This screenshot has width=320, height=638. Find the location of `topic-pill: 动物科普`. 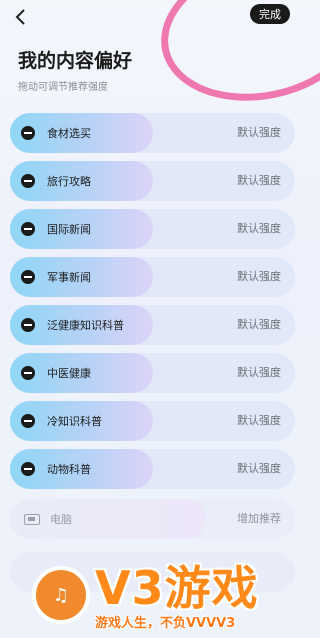

topic-pill: 动物科普 is located at coordinates (81, 469).